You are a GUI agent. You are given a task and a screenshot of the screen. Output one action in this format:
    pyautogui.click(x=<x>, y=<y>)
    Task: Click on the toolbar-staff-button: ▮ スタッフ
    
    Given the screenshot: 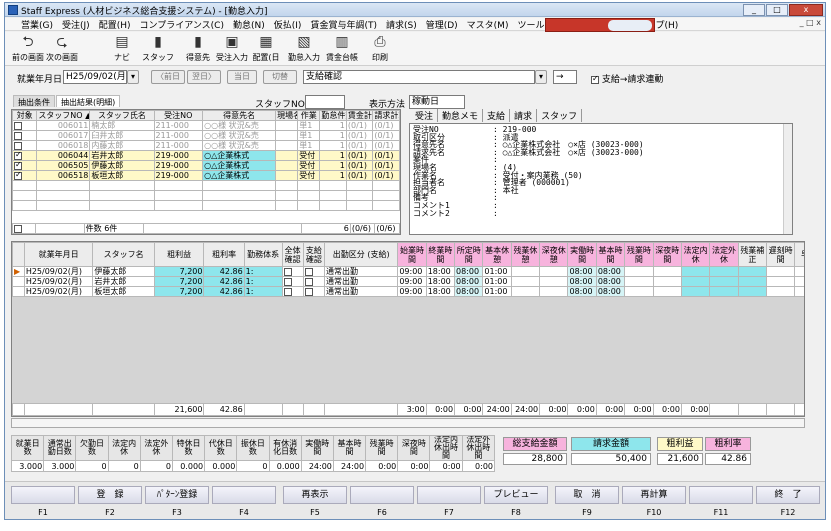 What is the action you would take?
    pyautogui.click(x=158, y=49)
    